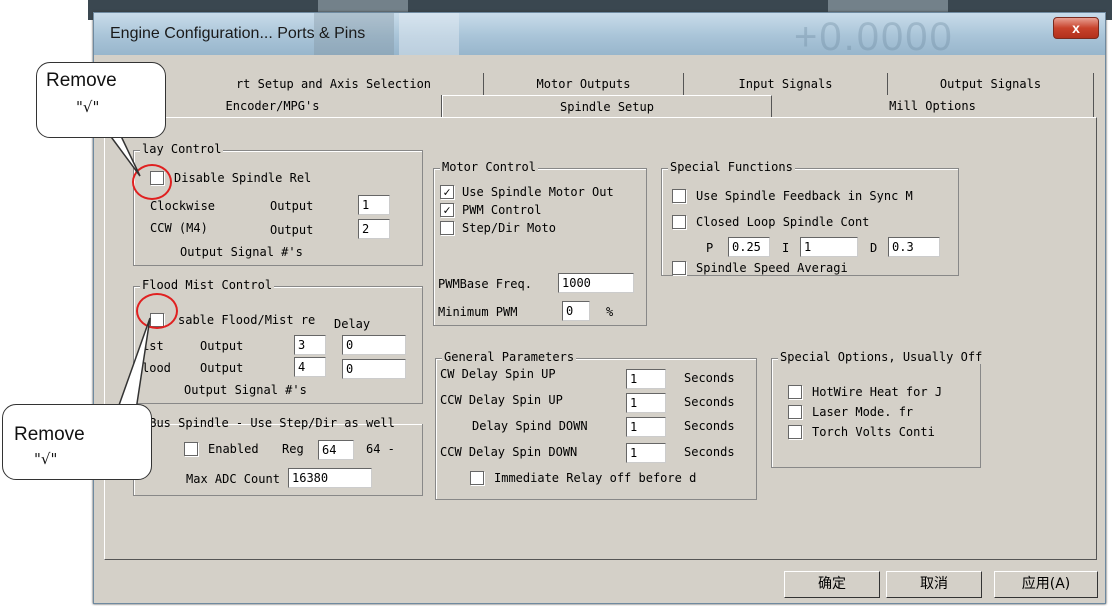  Describe the element at coordinates (310, 367) in the screenshot. I see `flood-output-field: 4` at that location.